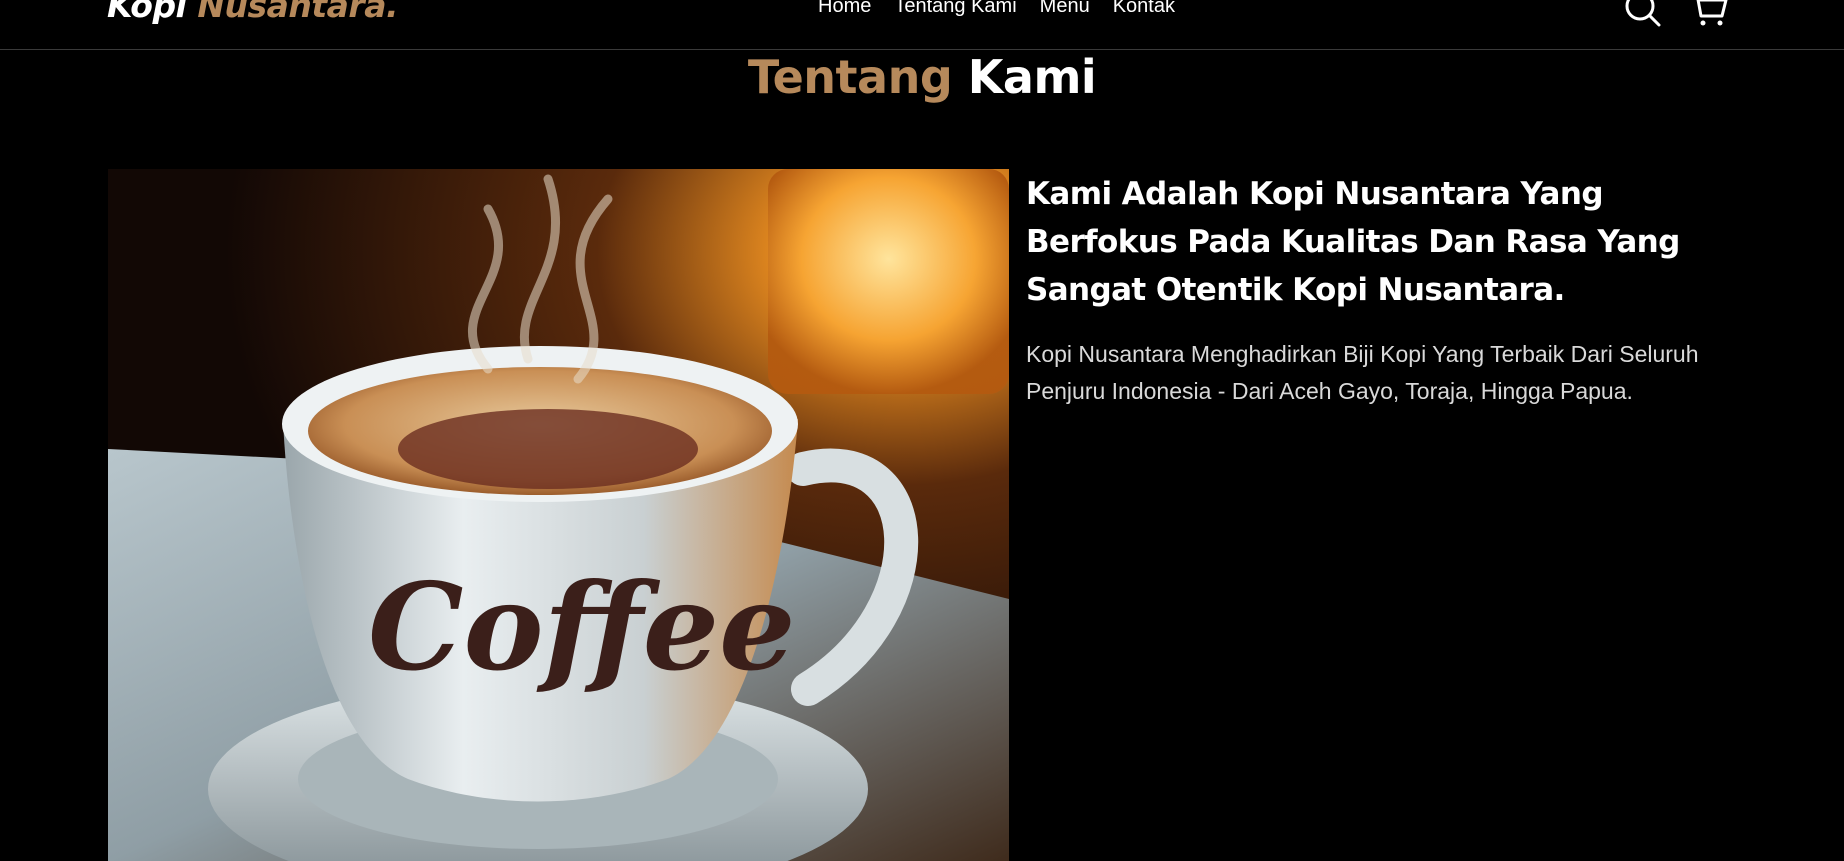  Describe the element at coordinates (147, 12) in the screenshot. I see `logo-kopi: Kopi` at that location.